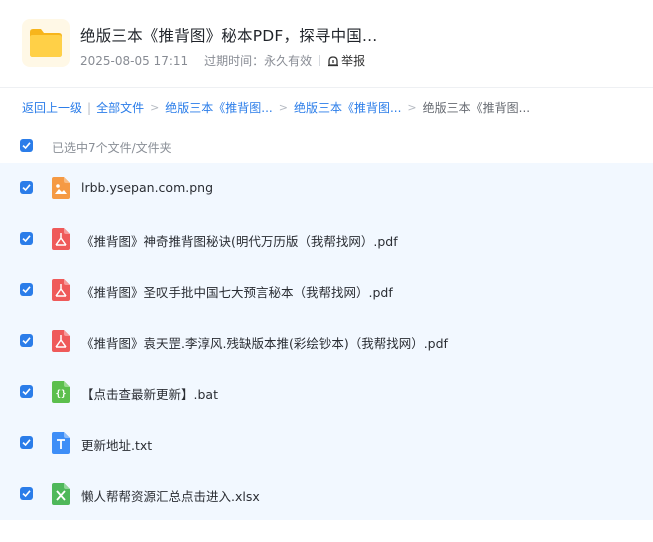 This screenshot has width=653, height=542. What do you see at coordinates (320, 60) in the screenshot?
I see `divider` at bounding box center [320, 60].